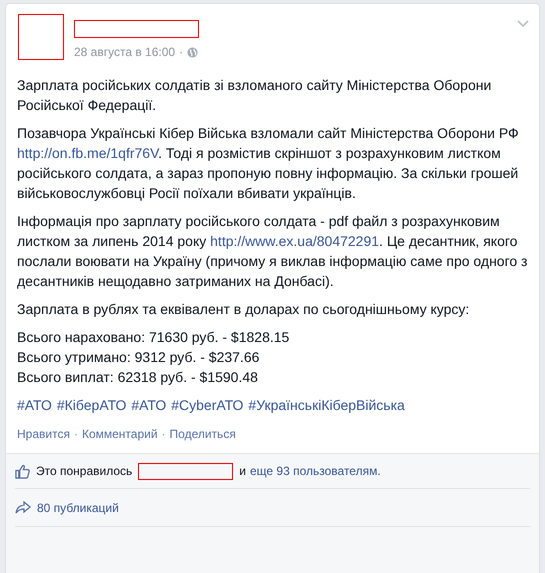 This screenshot has height=573, width=545. I want to click on likes-text: и, so click(242, 471).